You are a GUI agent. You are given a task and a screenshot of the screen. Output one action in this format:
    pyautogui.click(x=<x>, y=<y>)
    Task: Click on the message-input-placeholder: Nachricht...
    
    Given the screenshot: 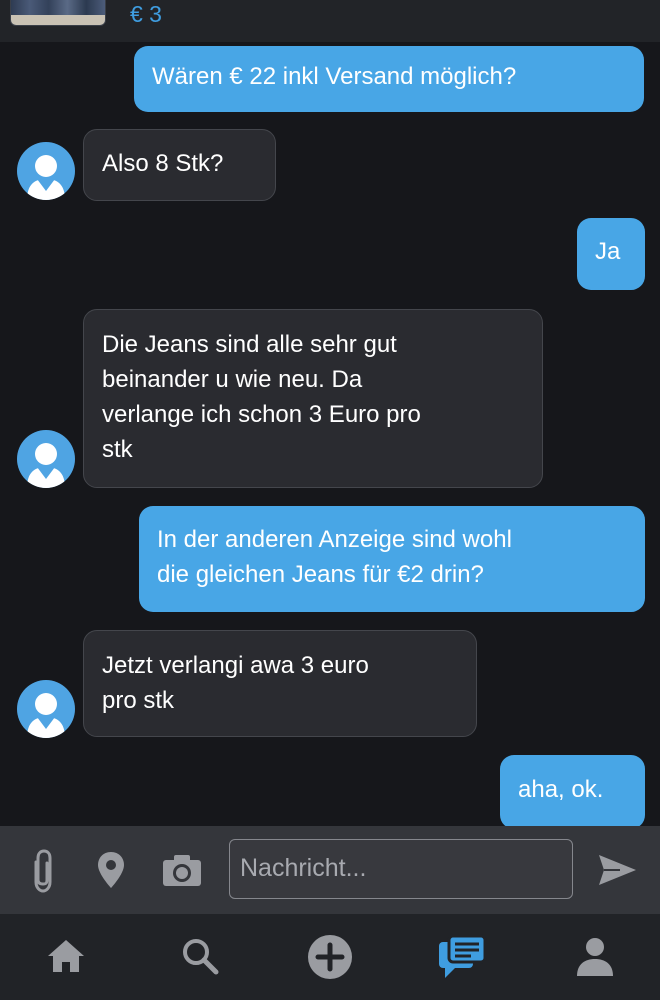 What is the action you would take?
    pyautogui.click(x=303, y=868)
    